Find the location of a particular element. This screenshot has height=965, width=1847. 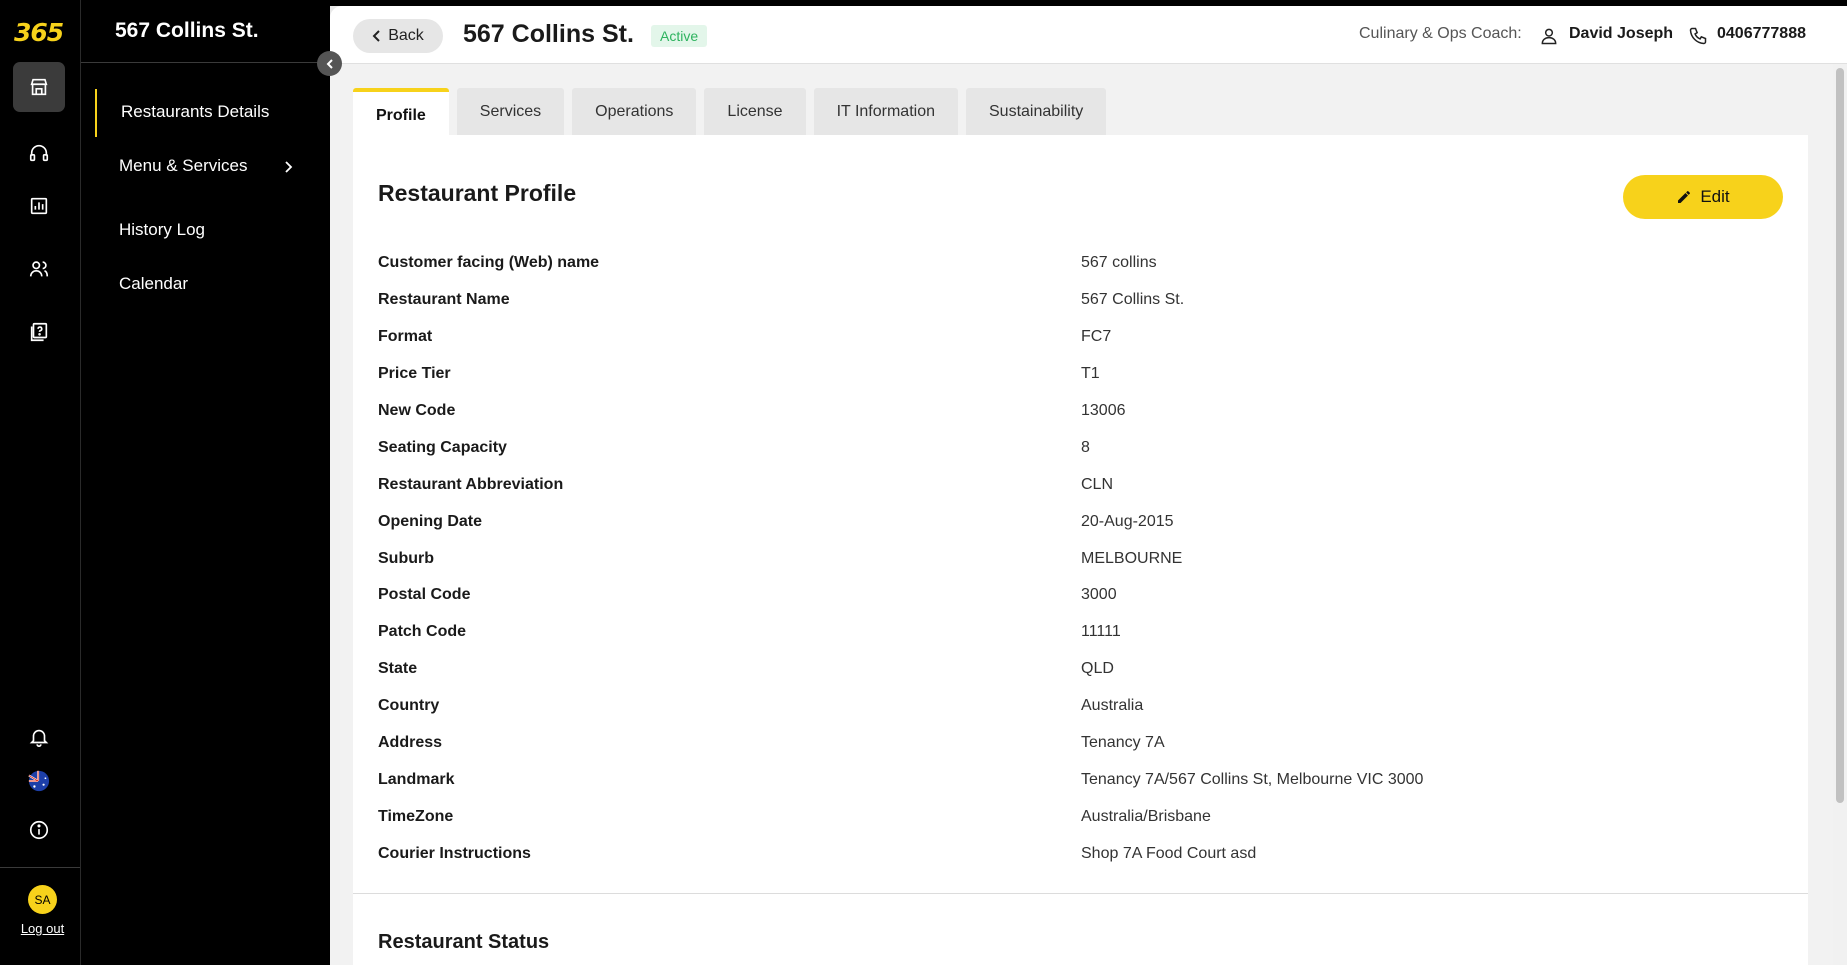

field-value: MELBOURNE is located at coordinates (1132, 558).